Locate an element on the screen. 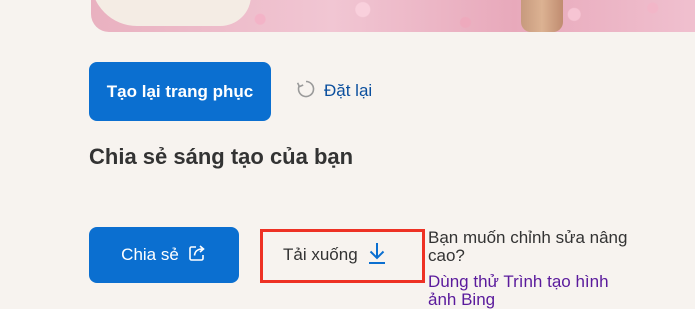 This screenshot has height=309, width=695. bing-image-creator-link: Dùng thử Trình tạo hình ảnh Bing is located at coordinates (528, 291).